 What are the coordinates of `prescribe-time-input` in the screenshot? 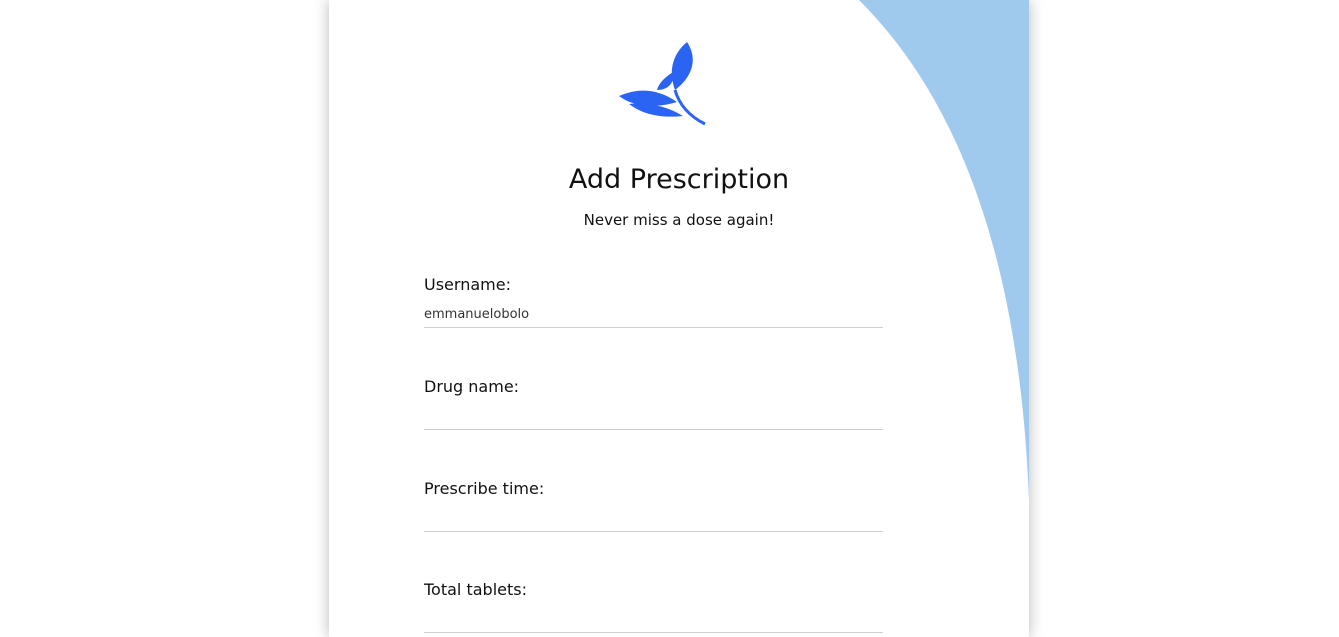 It's located at (653, 518).